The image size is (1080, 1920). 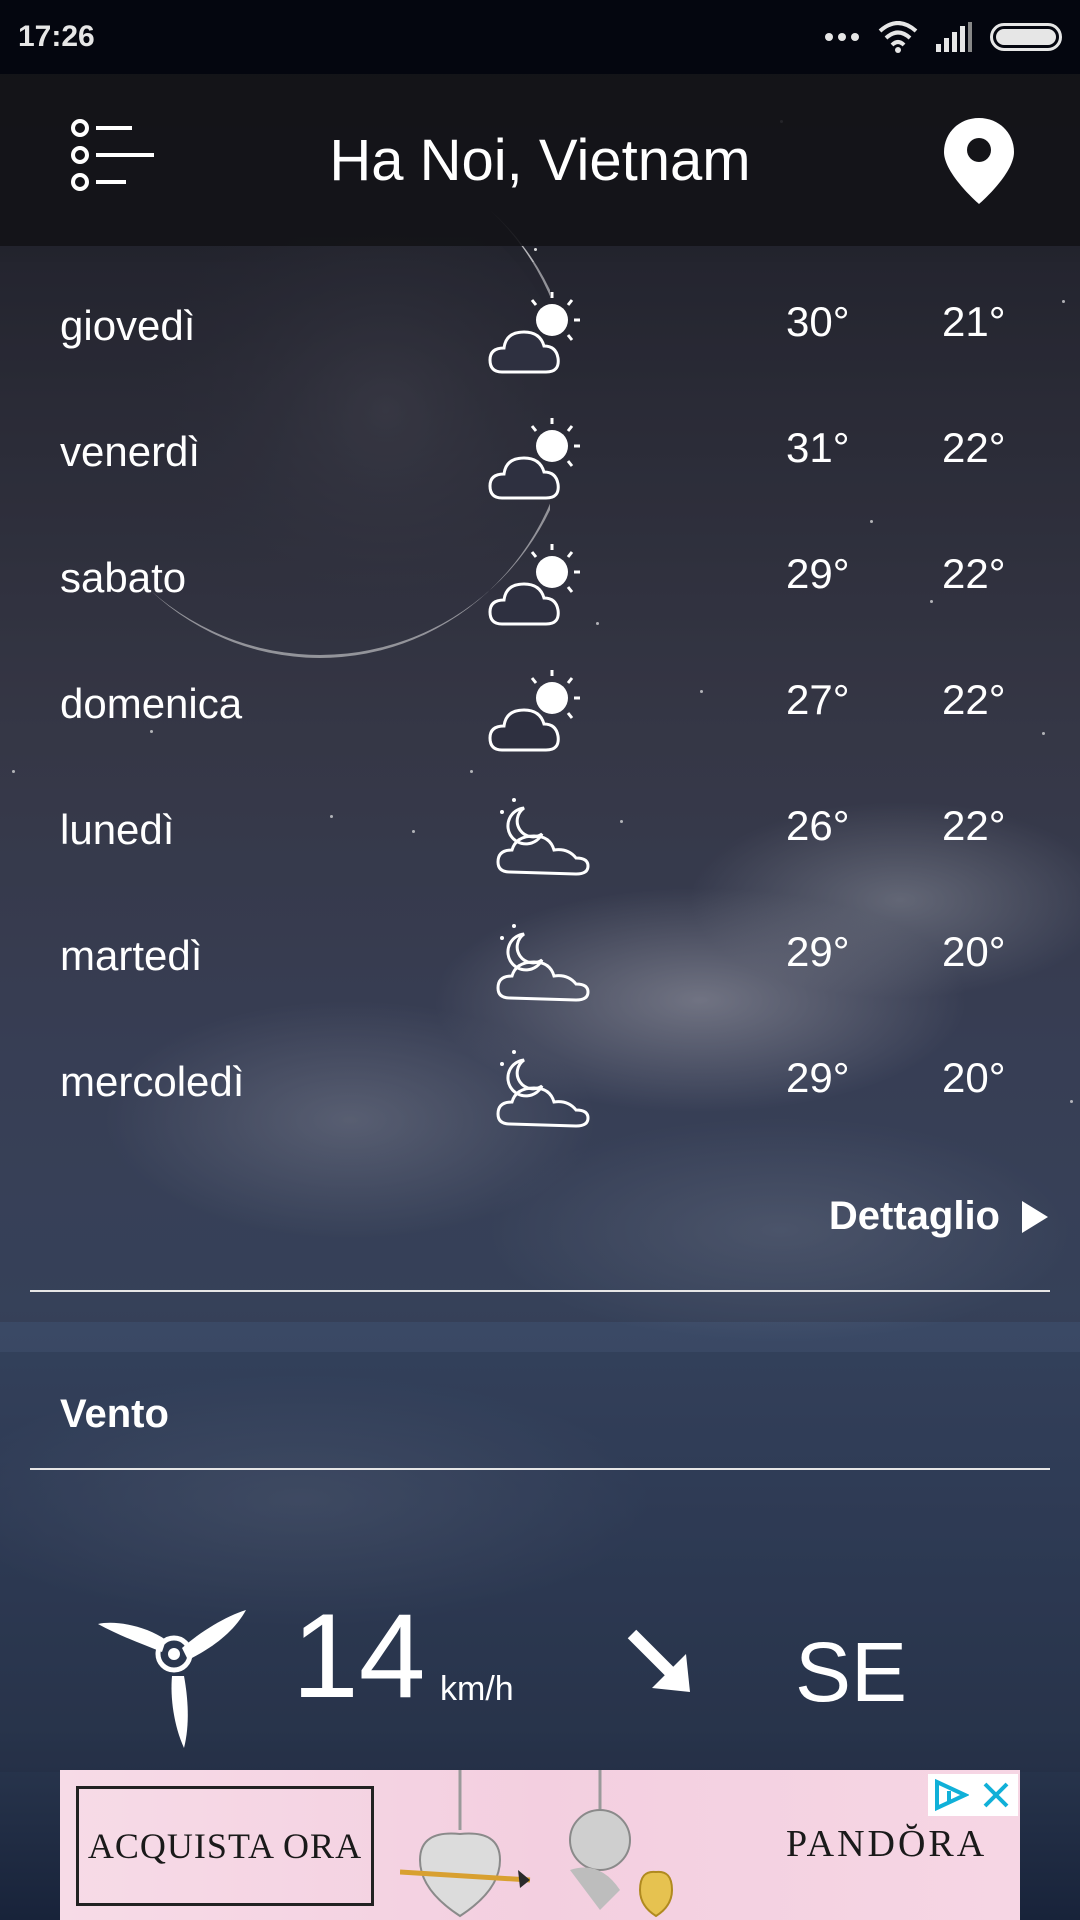 I want to click on forecast-row: domenica 27° 22°, so click(x=540, y=703).